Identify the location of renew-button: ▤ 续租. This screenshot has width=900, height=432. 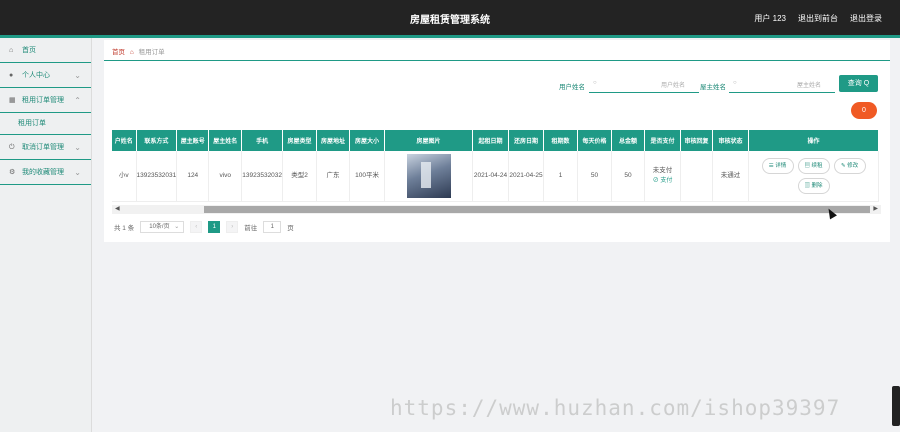
(813, 165).